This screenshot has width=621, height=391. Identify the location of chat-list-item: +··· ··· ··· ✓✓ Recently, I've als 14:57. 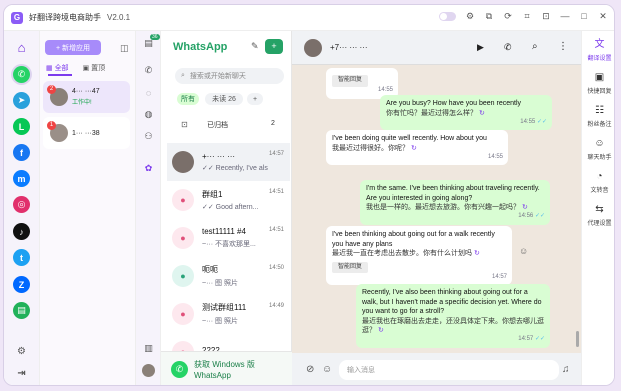
(228, 162).